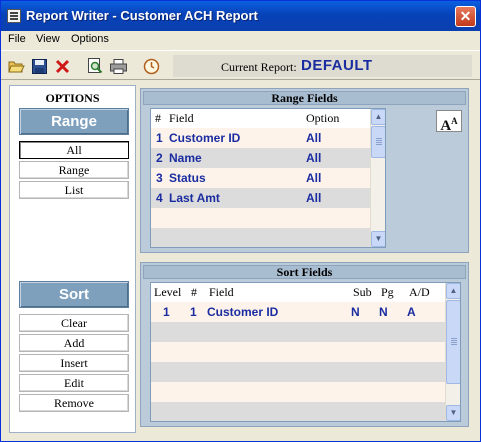  I want to click on open-folder-icon, so click(16, 66).